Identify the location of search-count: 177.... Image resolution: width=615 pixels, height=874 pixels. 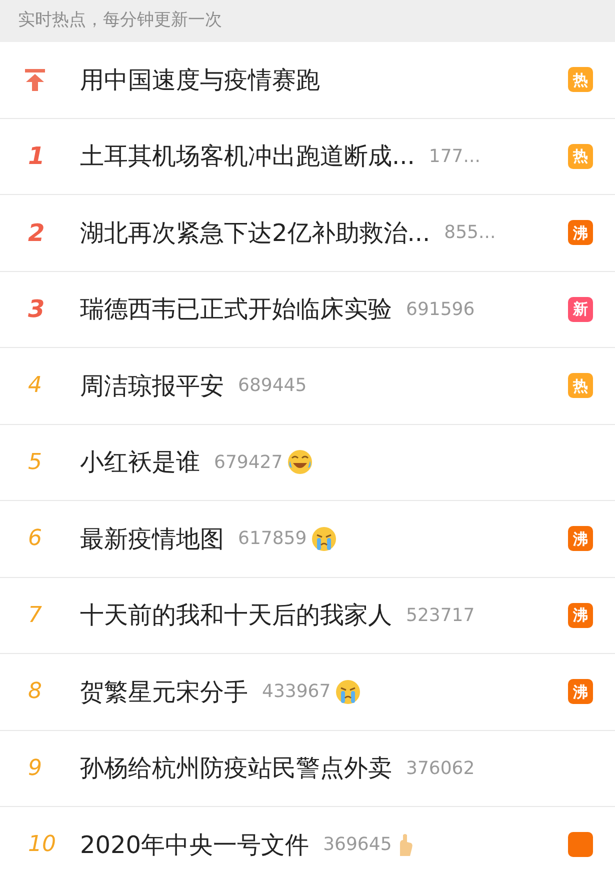
(454, 156).